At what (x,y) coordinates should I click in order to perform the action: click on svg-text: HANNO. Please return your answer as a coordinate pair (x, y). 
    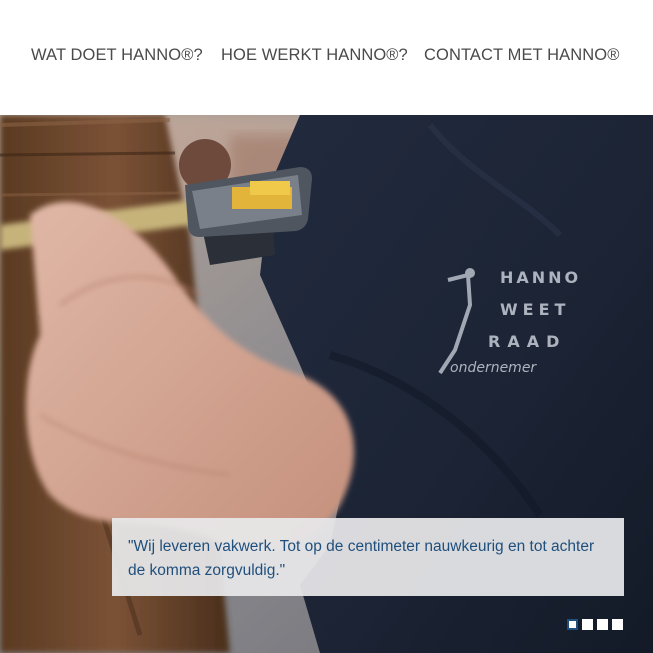
    Looking at the image, I should click on (540, 277).